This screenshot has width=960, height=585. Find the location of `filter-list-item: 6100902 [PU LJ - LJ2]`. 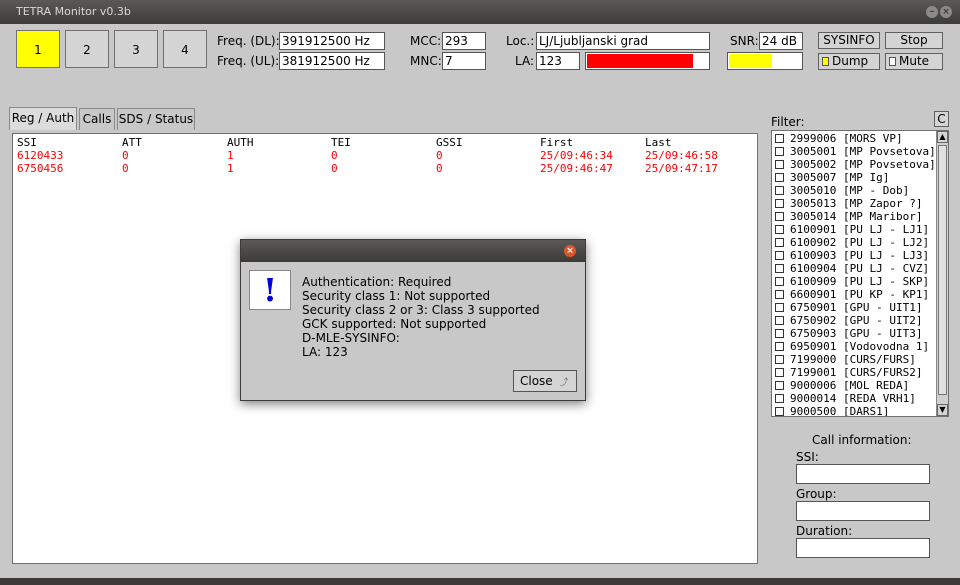

filter-list-item: 6100902 [PU LJ - LJ2] is located at coordinates (852, 242).